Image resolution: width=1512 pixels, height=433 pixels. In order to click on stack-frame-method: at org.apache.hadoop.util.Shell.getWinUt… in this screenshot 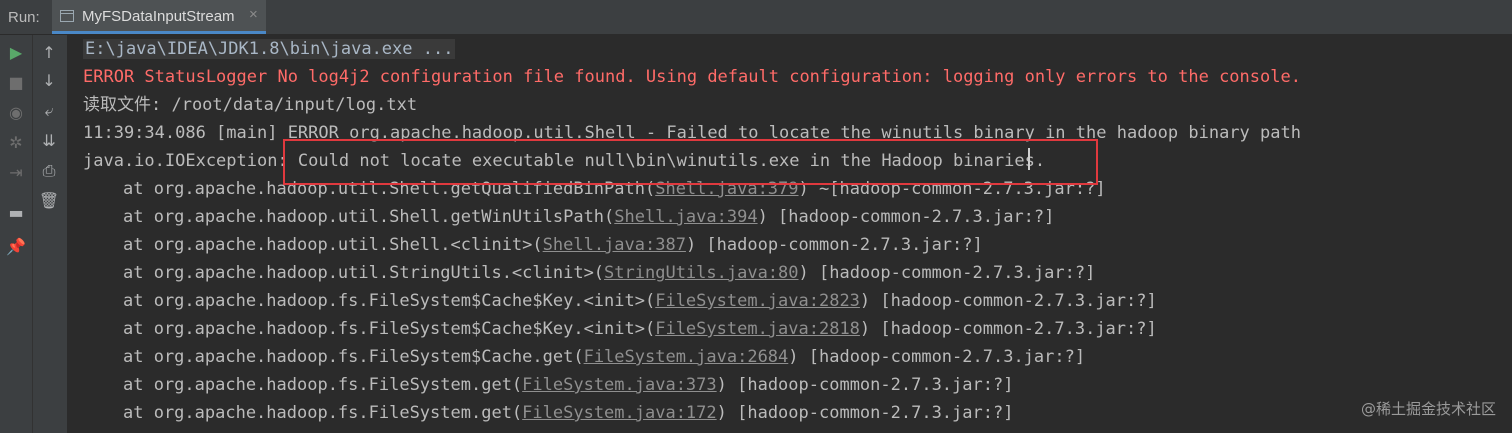, I will do `click(369, 217)`.